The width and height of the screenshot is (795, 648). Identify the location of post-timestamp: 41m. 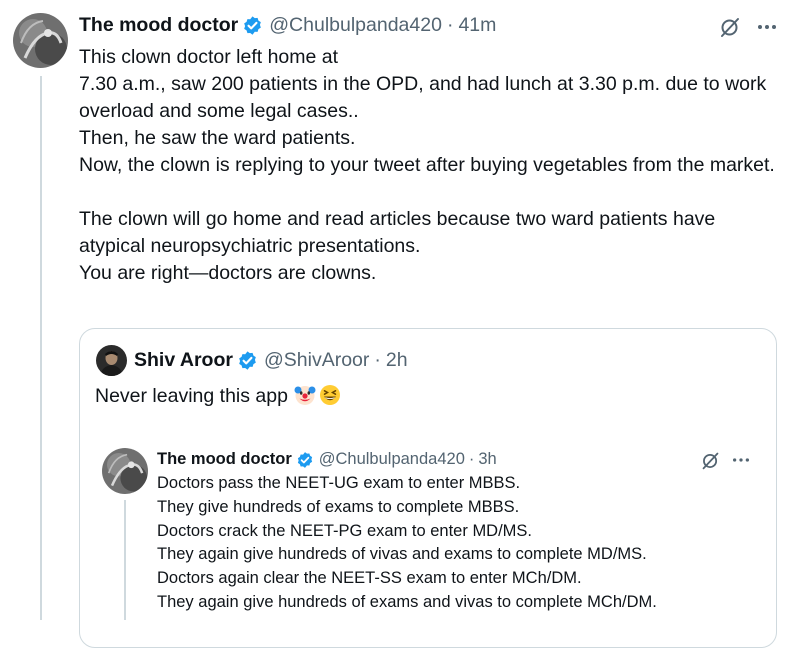
(477, 25).